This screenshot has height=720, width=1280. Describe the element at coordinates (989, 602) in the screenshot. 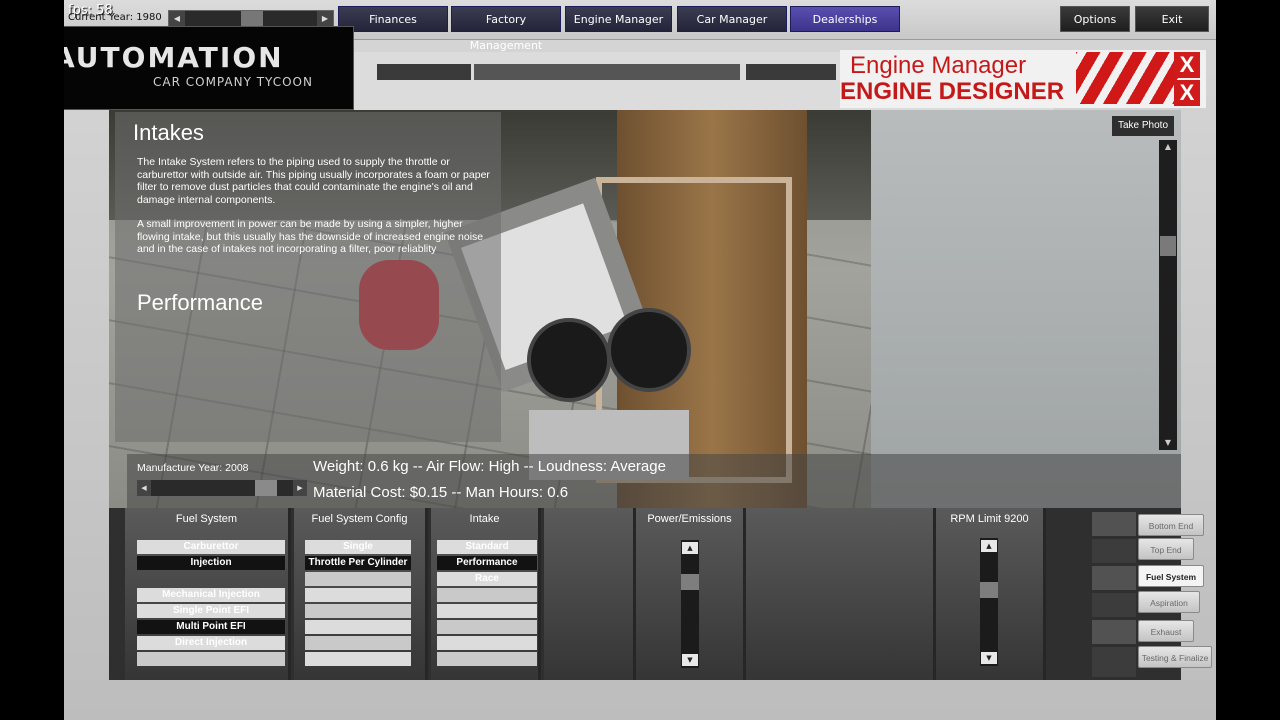

I see `rpm-scrollbar: ▲ ▼` at that location.